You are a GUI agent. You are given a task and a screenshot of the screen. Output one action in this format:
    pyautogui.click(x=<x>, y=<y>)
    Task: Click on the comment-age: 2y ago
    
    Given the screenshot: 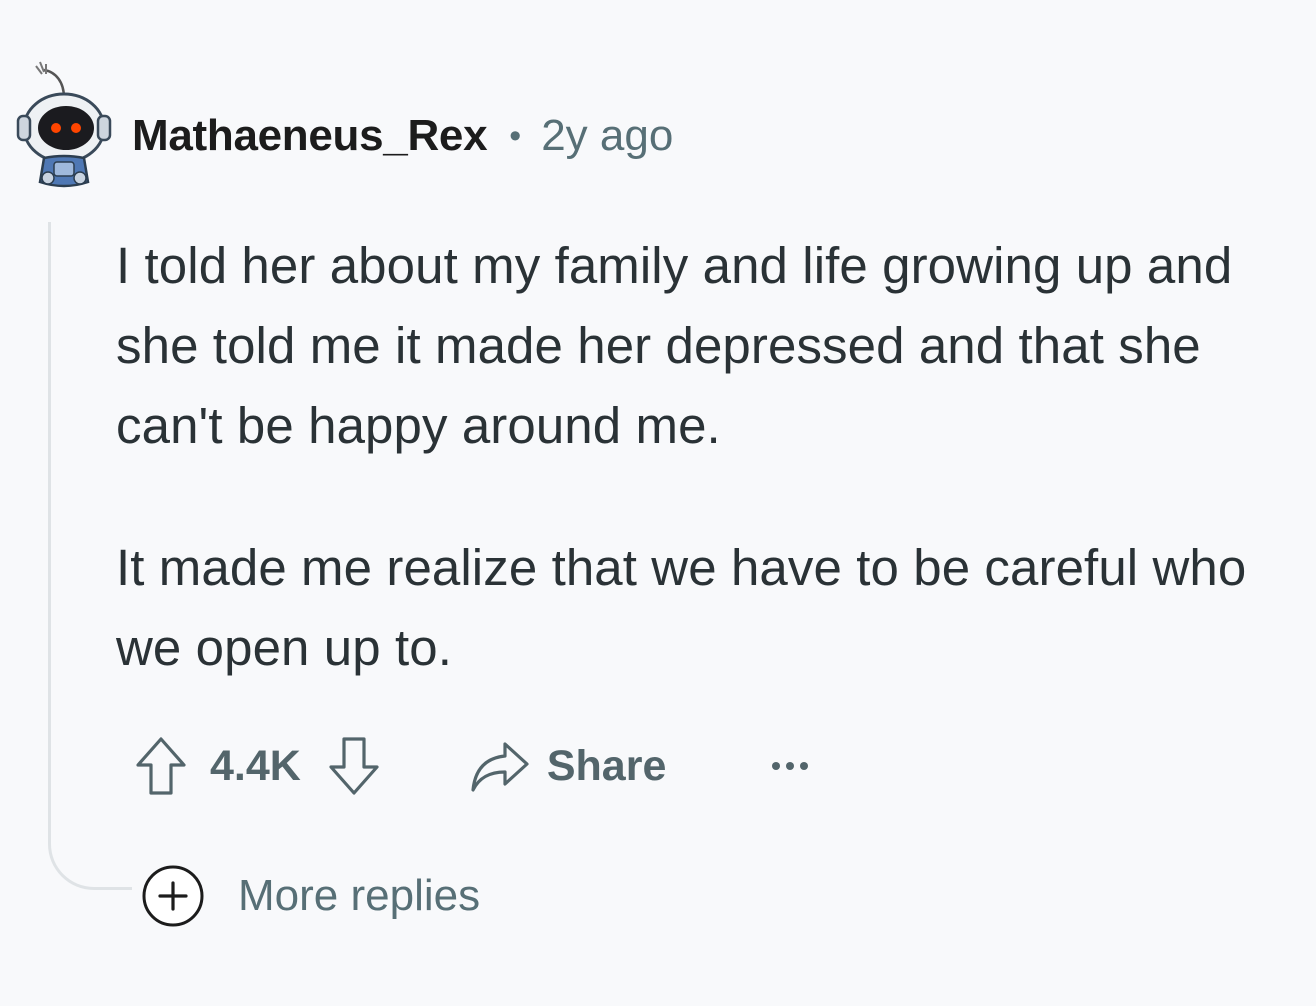 What is the action you would take?
    pyautogui.click(x=607, y=135)
    